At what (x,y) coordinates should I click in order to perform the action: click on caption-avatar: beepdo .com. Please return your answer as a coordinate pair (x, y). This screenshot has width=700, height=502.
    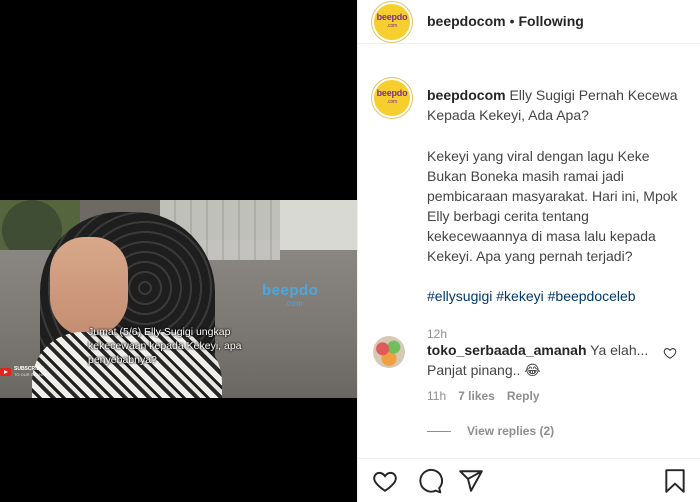
    Looking at the image, I should click on (392, 98).